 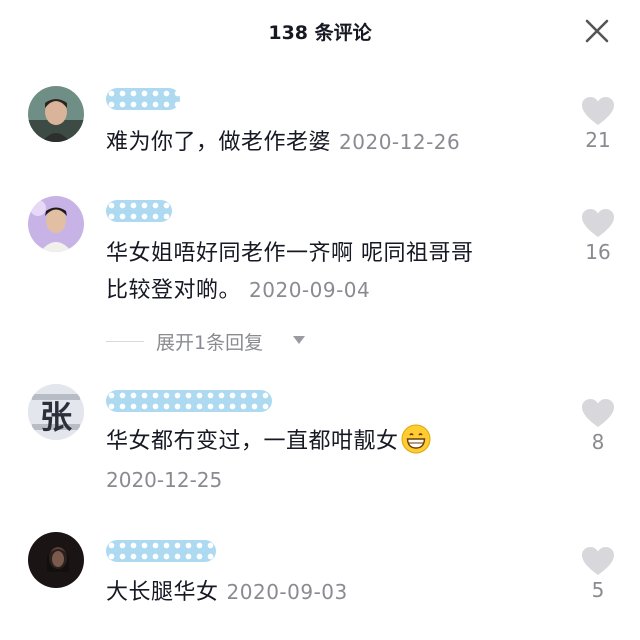 I want to click on comment-date: 2020-09-04, so click(x=310, y=290).